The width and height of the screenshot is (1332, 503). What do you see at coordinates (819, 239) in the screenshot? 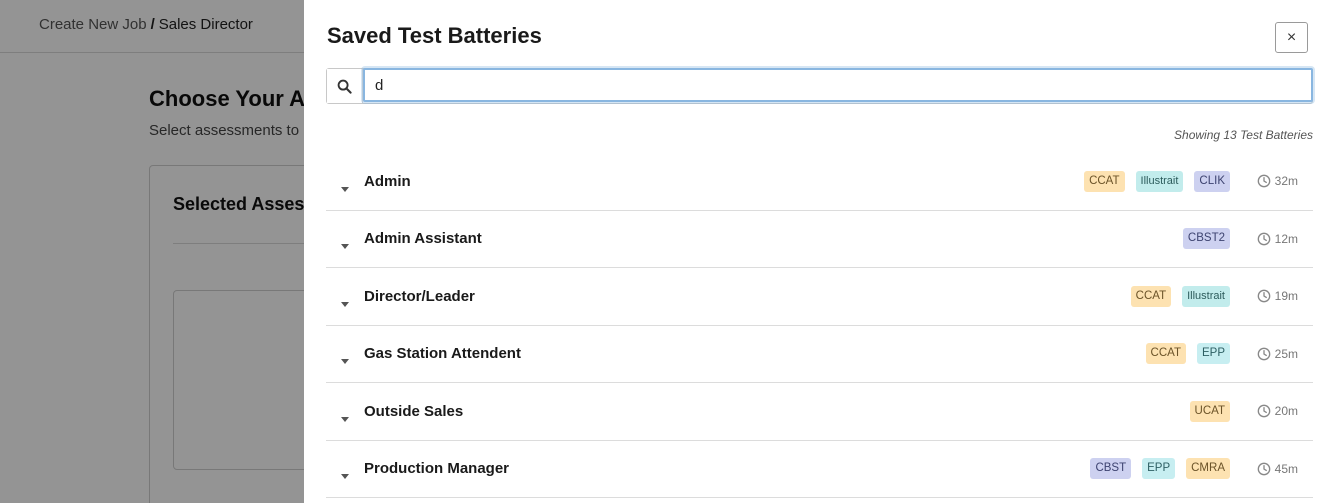
I see `battery-row: Admin Assistant CBST2 12m` at bounding box center [819, 239].